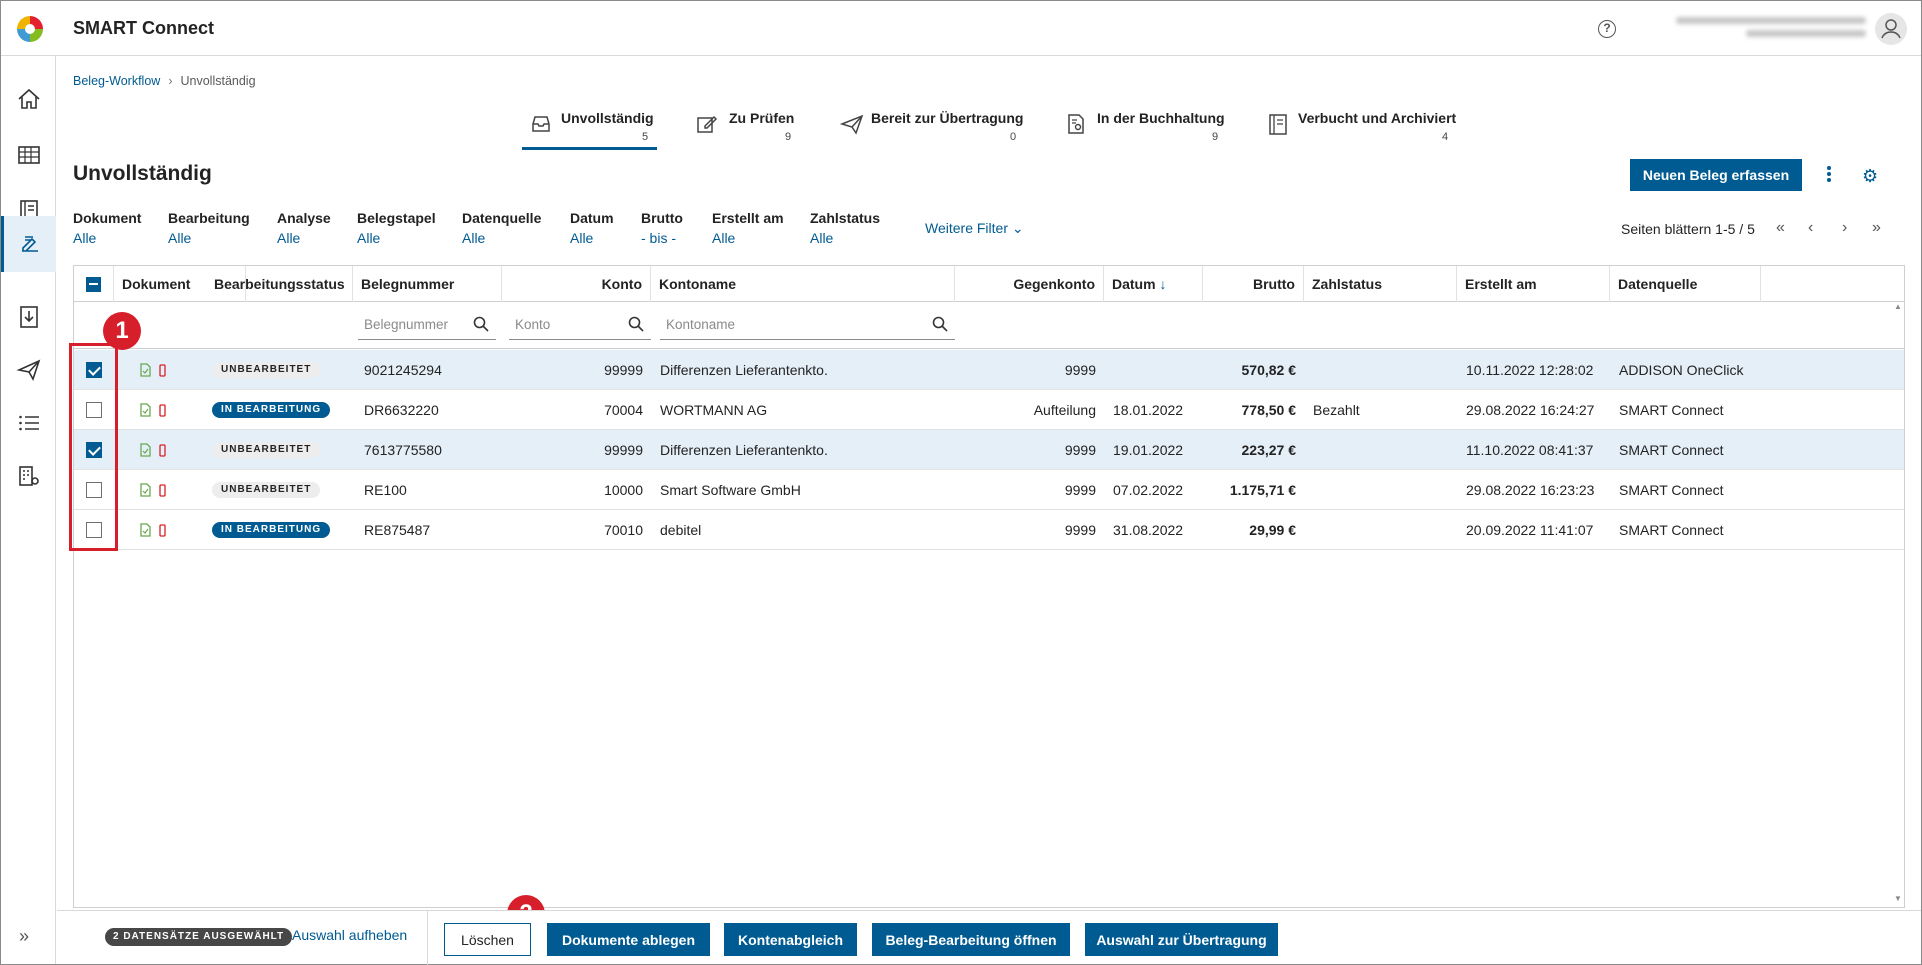  Describe the element at coordinates (501, 228) in the screenshot. I see `filter-datenquelle: Datenquelle Alle` at that location.